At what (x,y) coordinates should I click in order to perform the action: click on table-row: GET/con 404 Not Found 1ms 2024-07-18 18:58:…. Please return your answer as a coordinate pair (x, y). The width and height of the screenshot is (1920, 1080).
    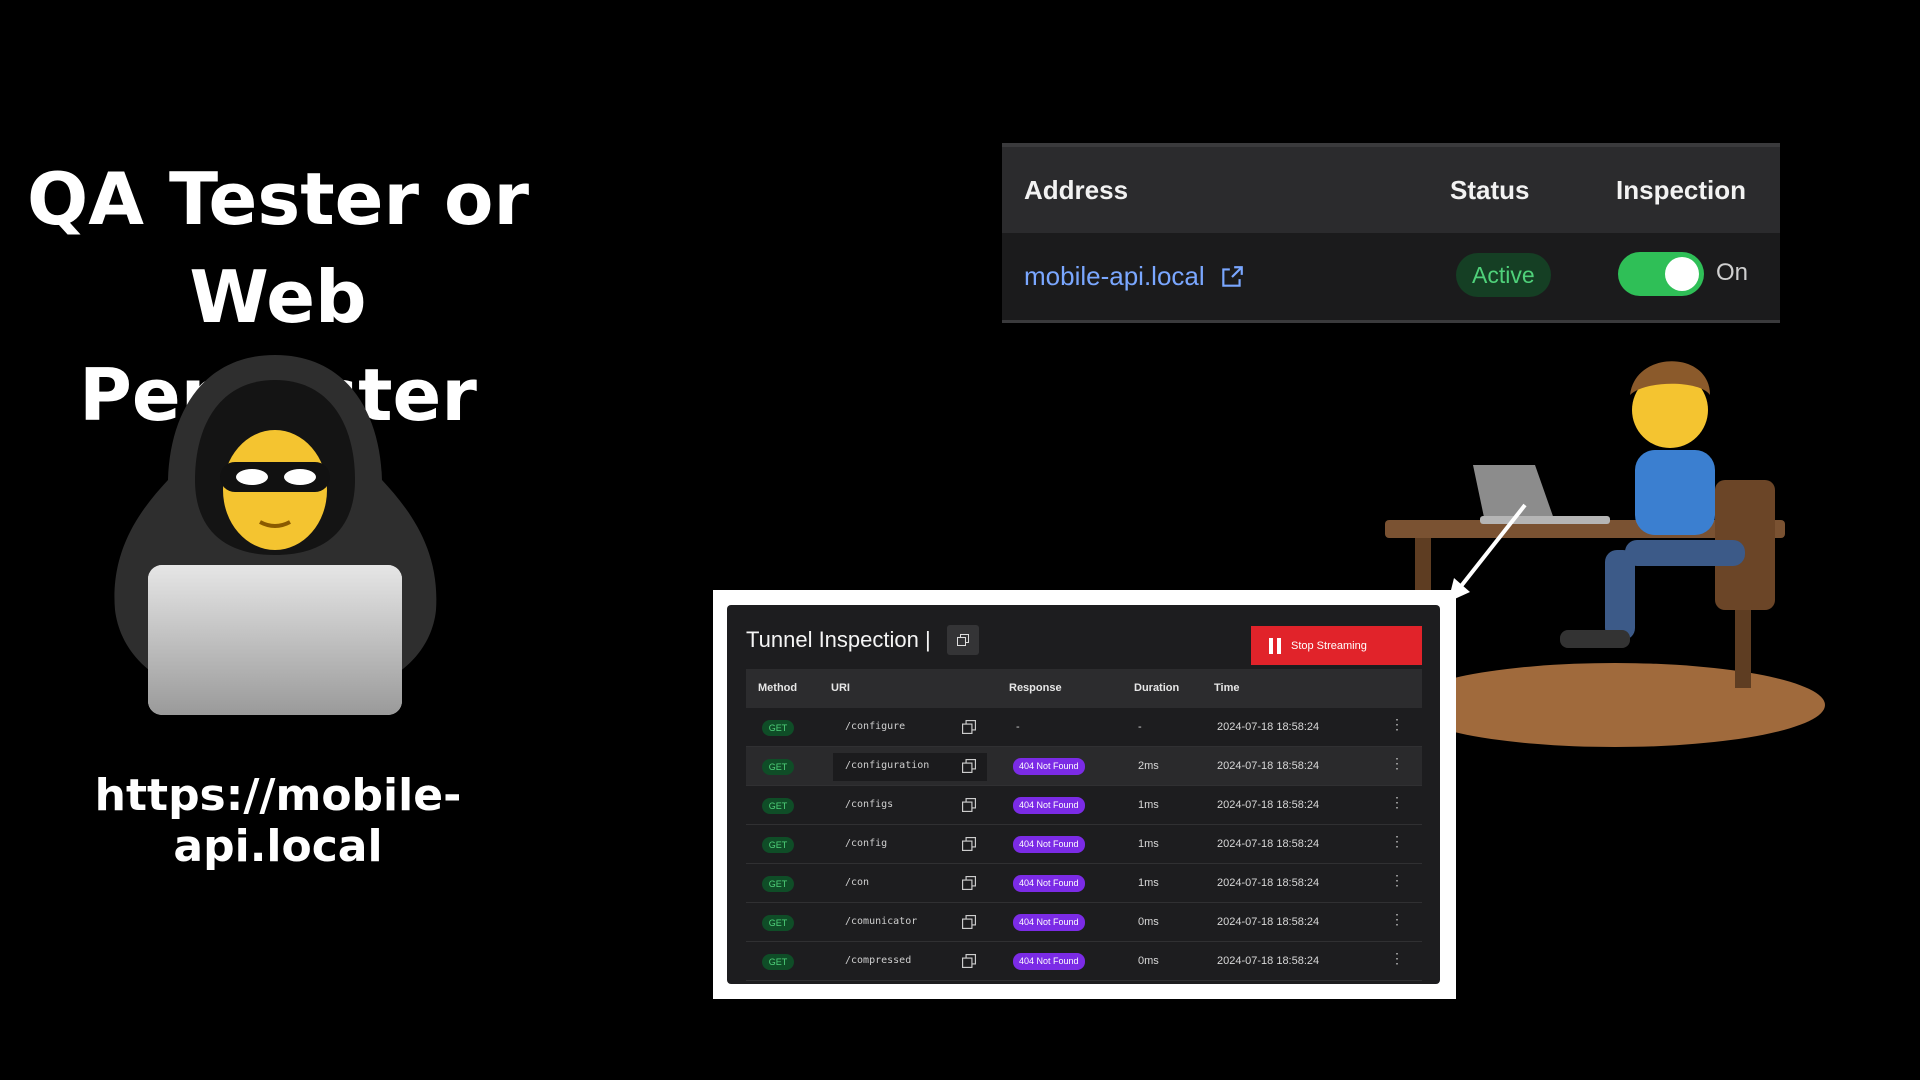
    Looking at the image, I should click on (1084, 883).